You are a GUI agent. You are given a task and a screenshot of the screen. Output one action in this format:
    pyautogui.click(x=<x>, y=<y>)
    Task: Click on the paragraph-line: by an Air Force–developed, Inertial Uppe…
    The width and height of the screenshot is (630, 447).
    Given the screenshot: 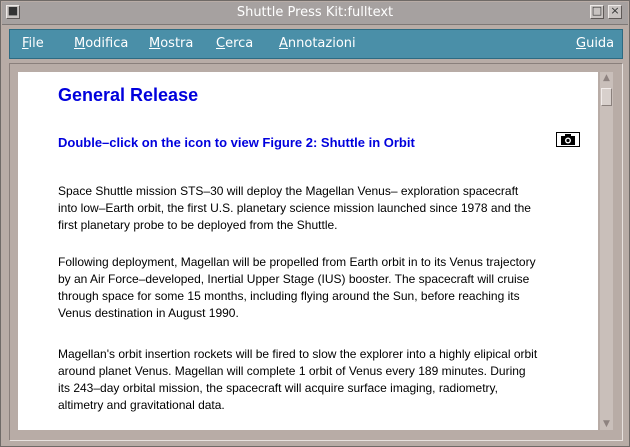 What is the action you would take?
    pyautogui.click(x=294, y=279)
    